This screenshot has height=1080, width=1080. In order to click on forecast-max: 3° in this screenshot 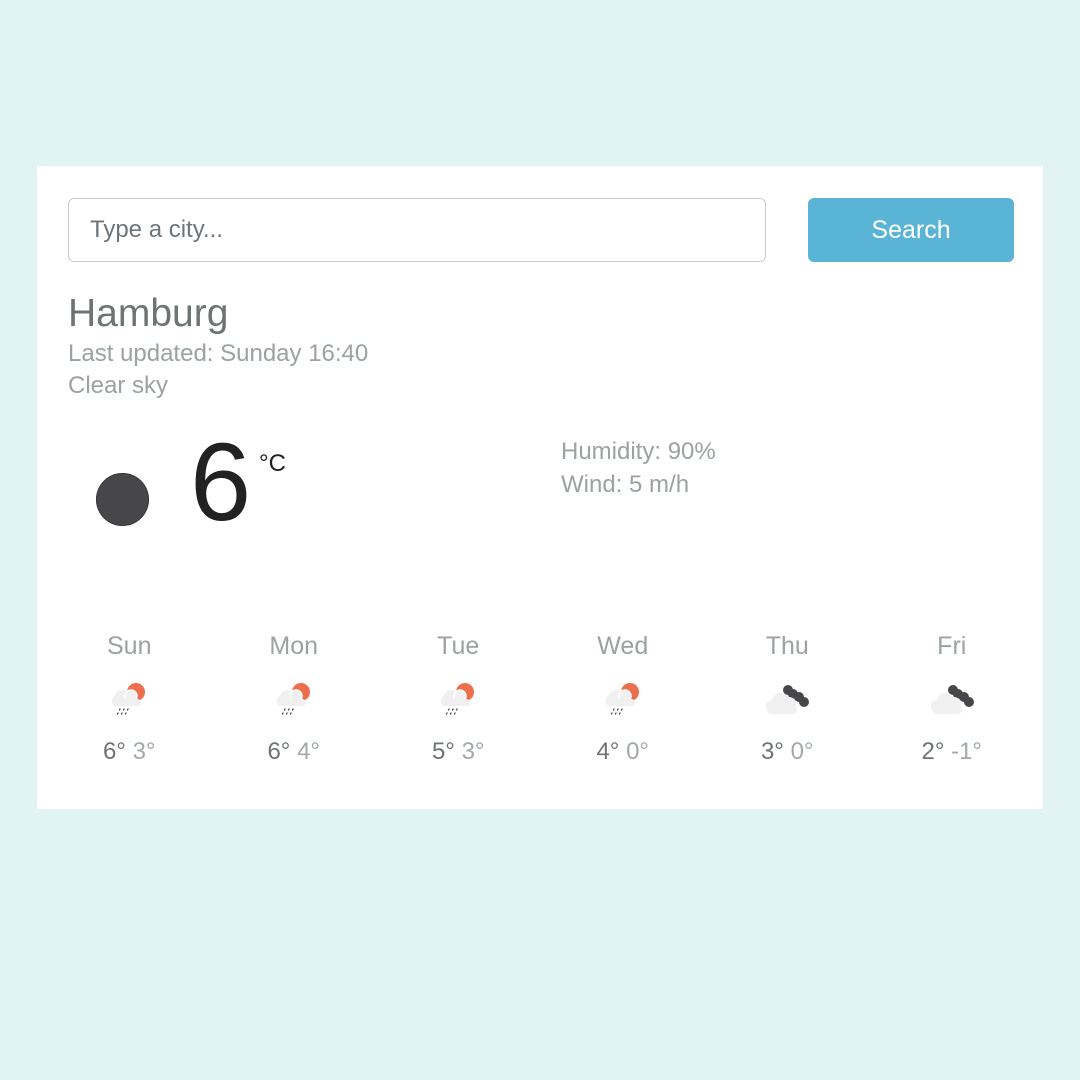, I will do `click(772, 751)`.